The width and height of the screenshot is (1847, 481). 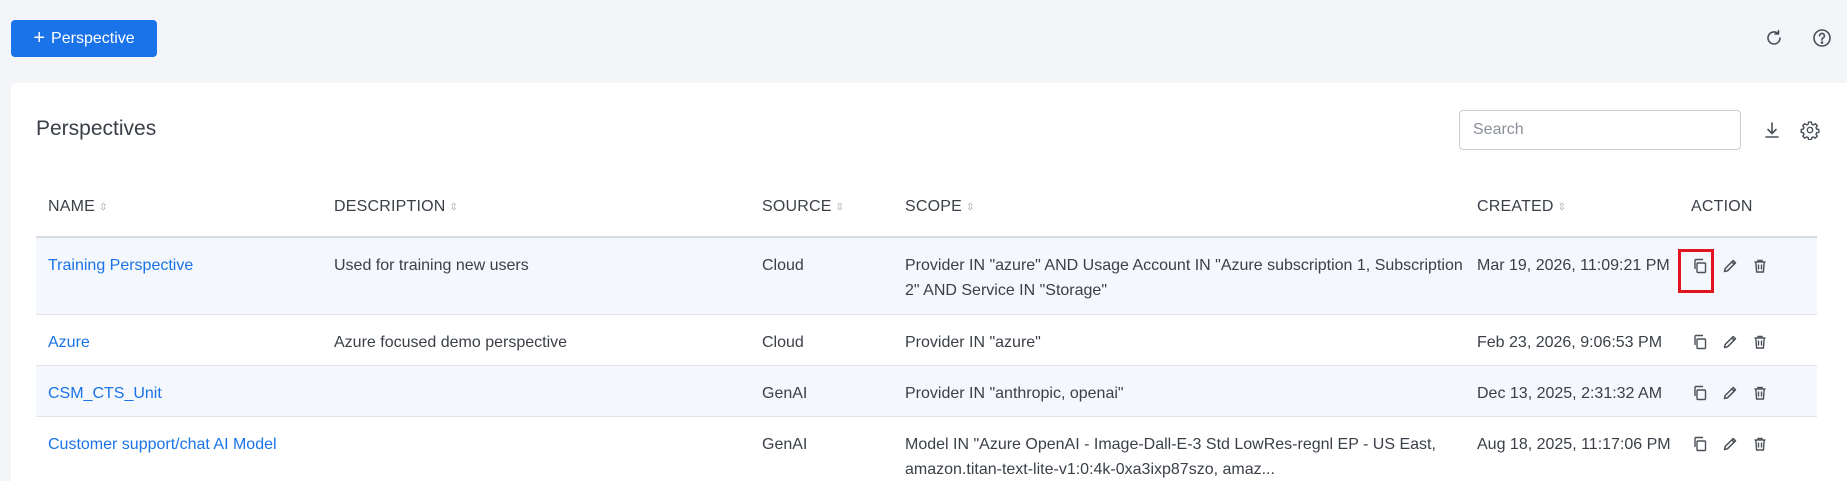 I want to click on description-cell: Used for training new users, so click(x=536, y=276).